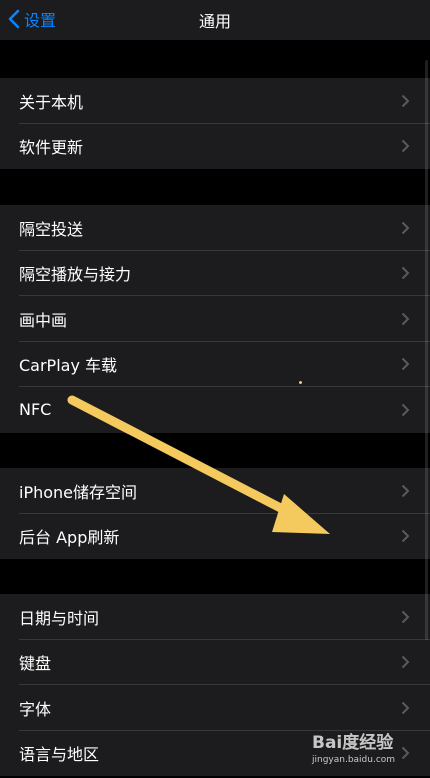 The height and width of the screenshot is (778, 430). Describe the element at coordinates (68, 366) in the screenshot. I see `row-label: CarPlay 车载` at that location.